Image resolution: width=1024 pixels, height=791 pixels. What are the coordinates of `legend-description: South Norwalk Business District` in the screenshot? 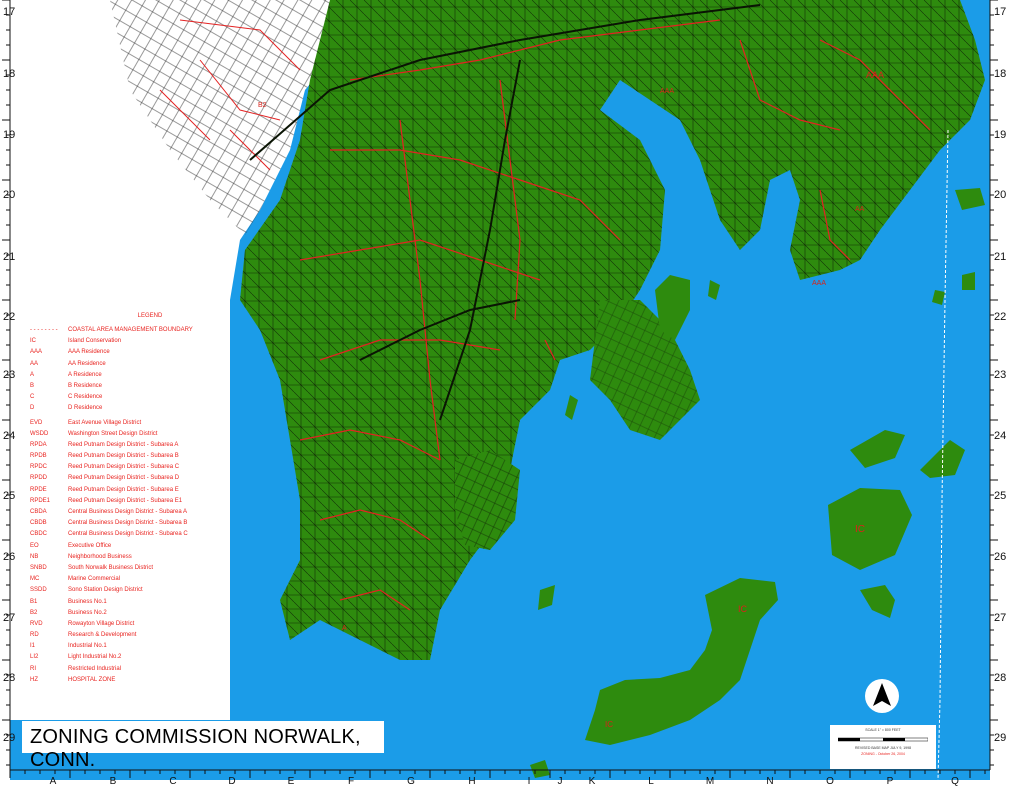 It's located at (111, 567).